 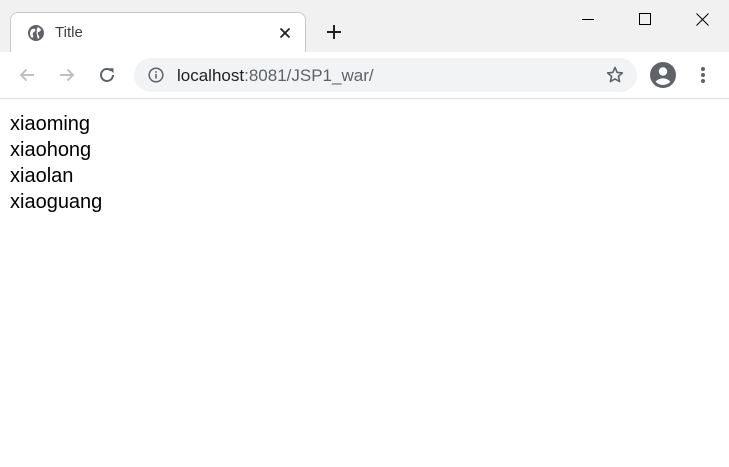 I want to click on tab-strip: Title, so click(x=364, y=26).